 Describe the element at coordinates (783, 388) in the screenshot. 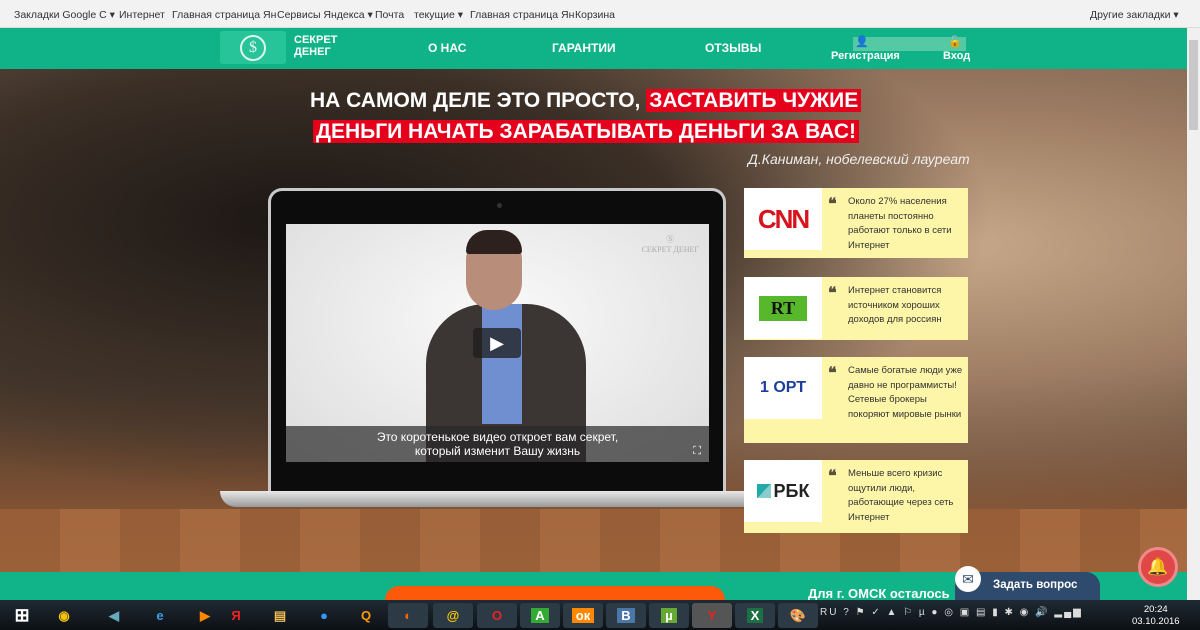

I see `ort-logo: 1 ОРТ` at that location.